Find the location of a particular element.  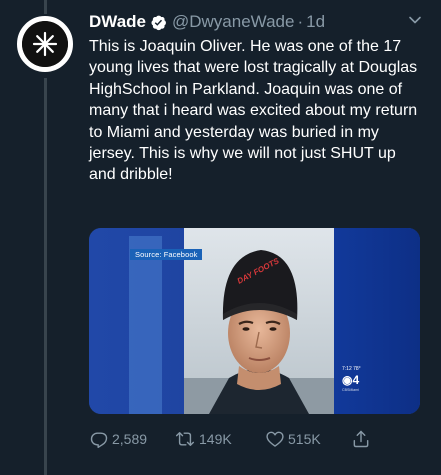

reply-count: 2,589 is located at coordinates (130, 439).